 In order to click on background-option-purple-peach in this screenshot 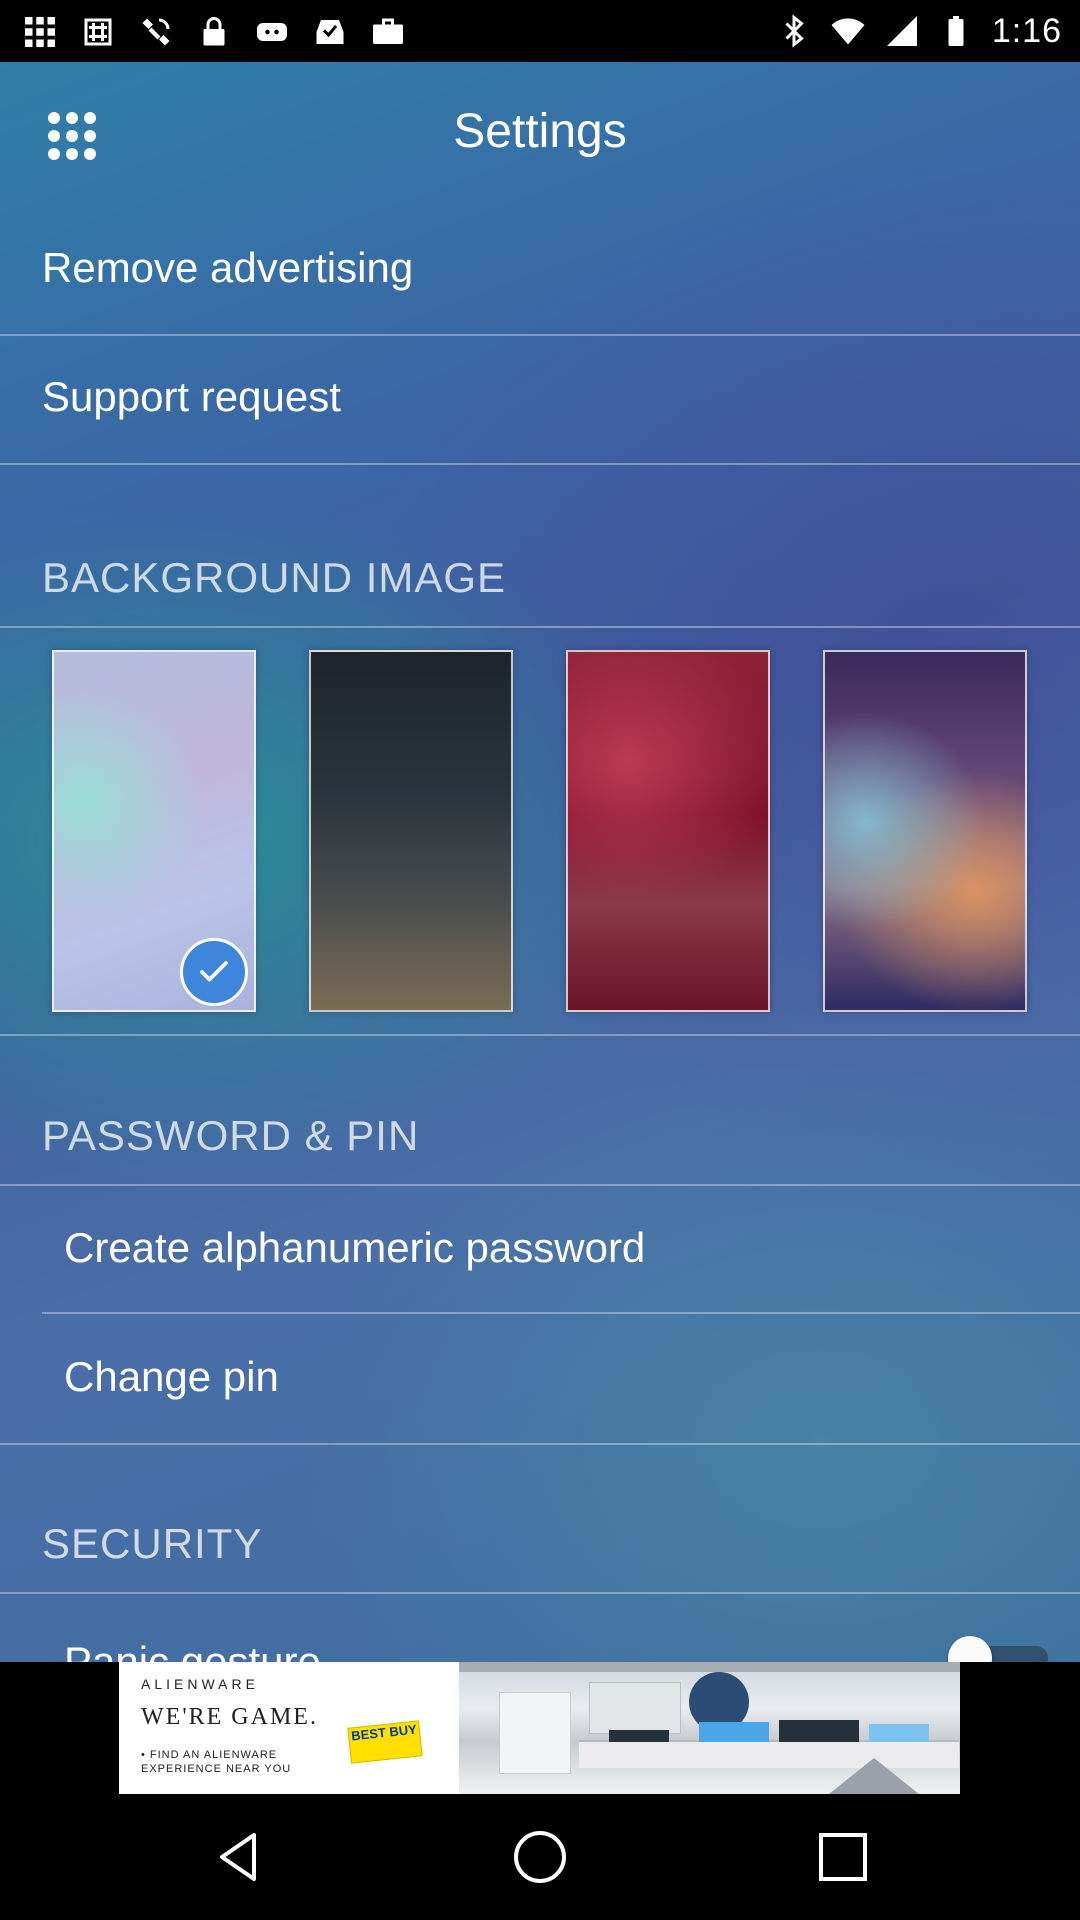, I will do `click(925, 831)`.